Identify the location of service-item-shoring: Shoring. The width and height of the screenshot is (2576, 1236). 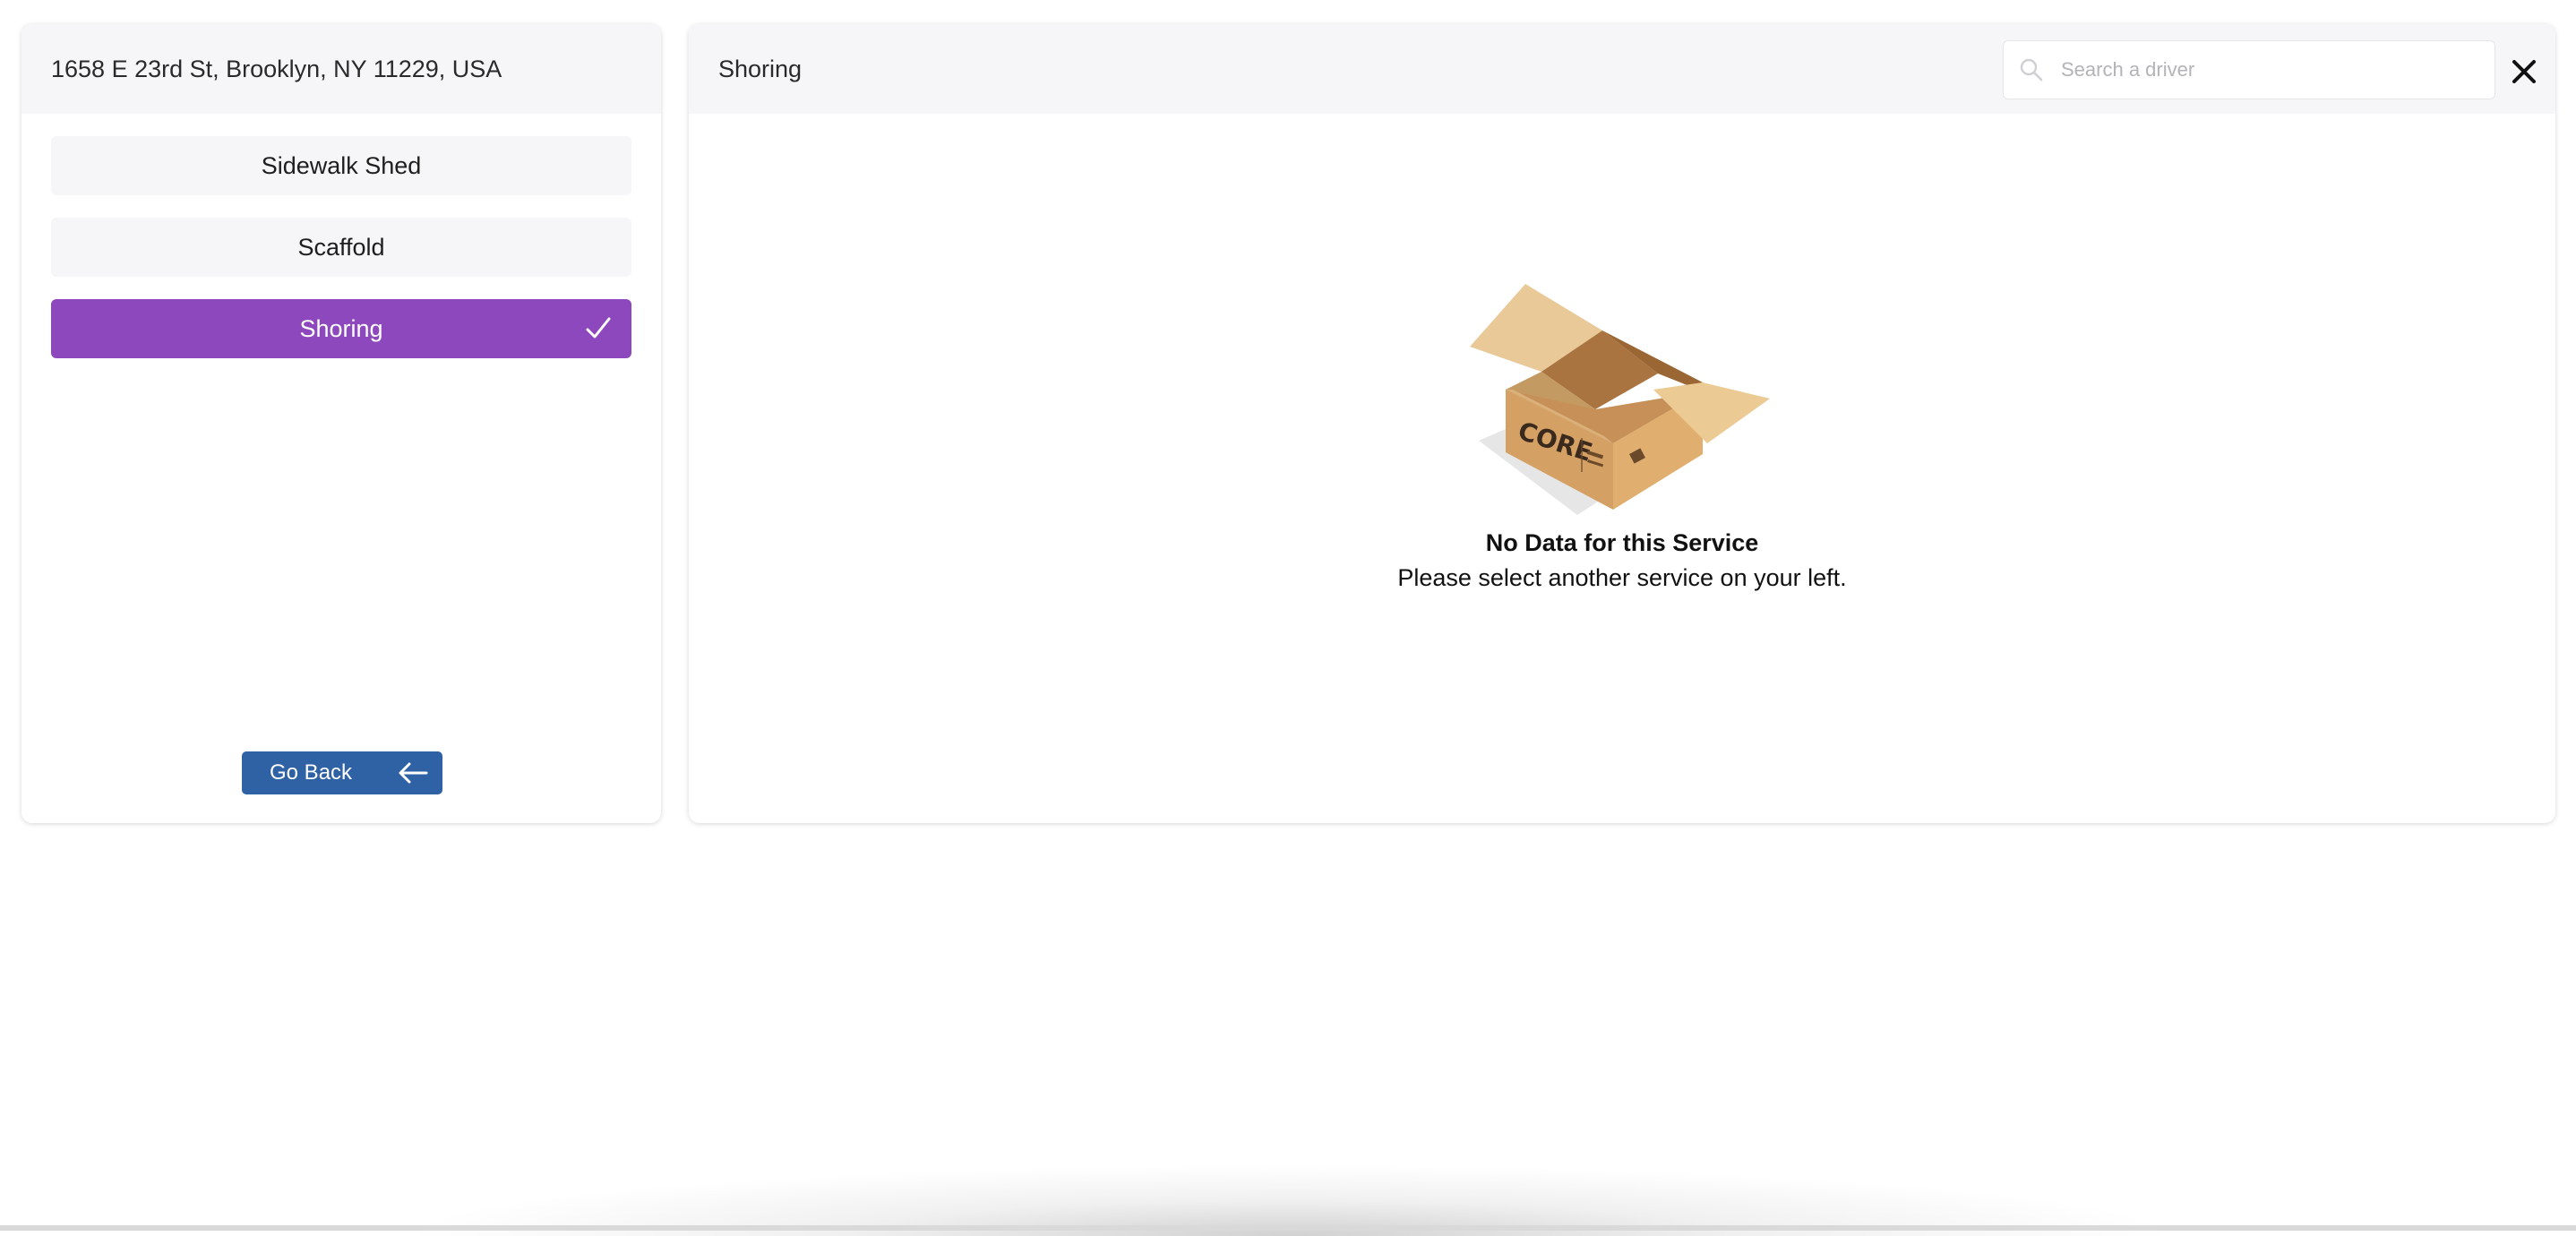
(341, 328).